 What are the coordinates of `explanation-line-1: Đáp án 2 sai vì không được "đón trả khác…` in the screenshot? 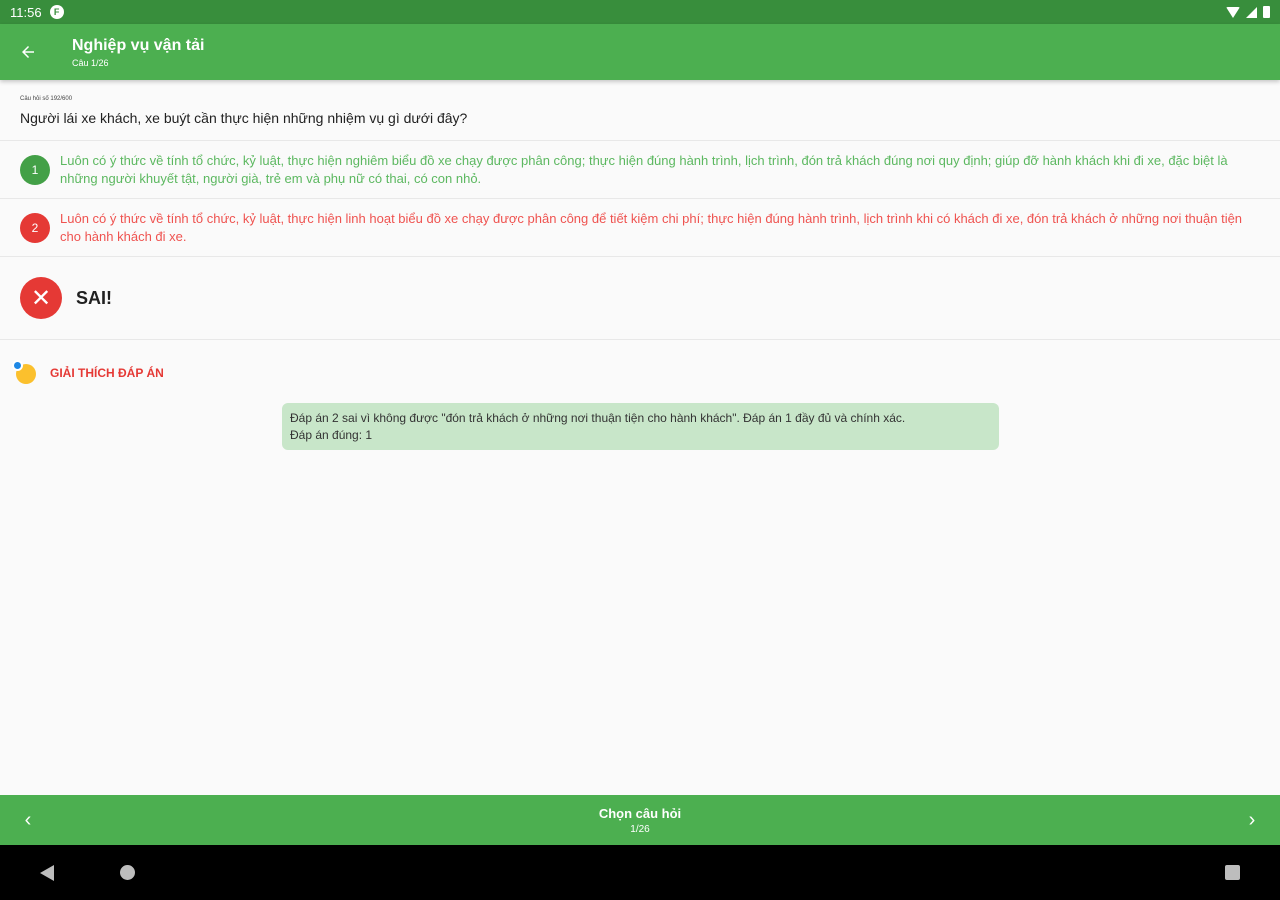 It's located at (598, 418).